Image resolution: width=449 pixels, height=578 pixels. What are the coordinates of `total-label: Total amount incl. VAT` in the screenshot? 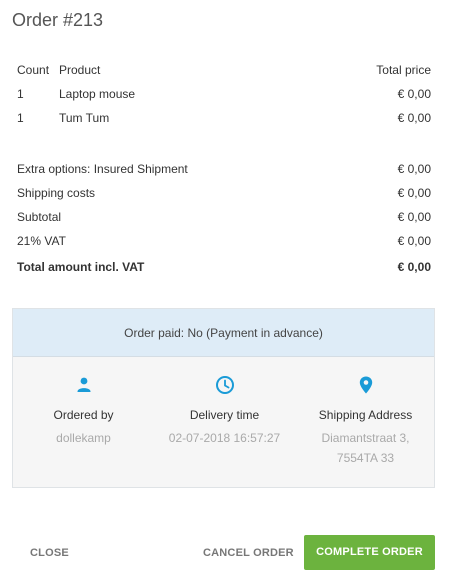 It's located at (81, 267).